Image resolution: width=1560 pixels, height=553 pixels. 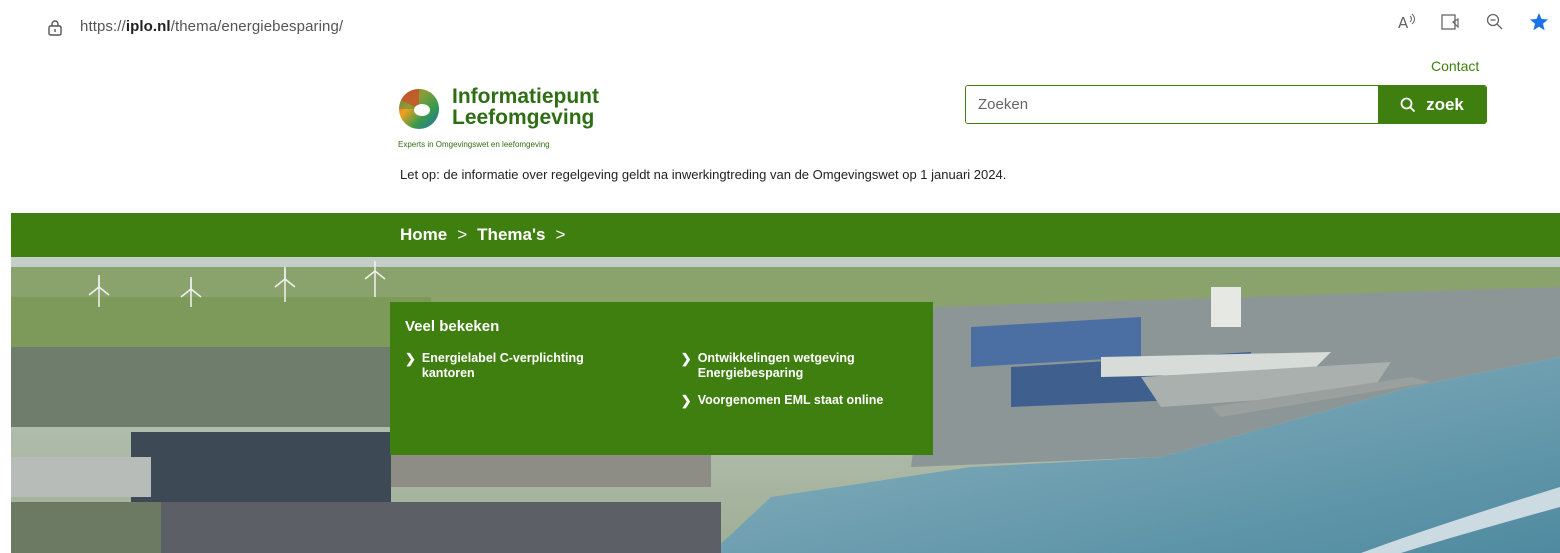 What do you see at coordinates (423, 235) in the screenshot?
I see `breadcrumb-home: Home` at bounding box center [423, 235].